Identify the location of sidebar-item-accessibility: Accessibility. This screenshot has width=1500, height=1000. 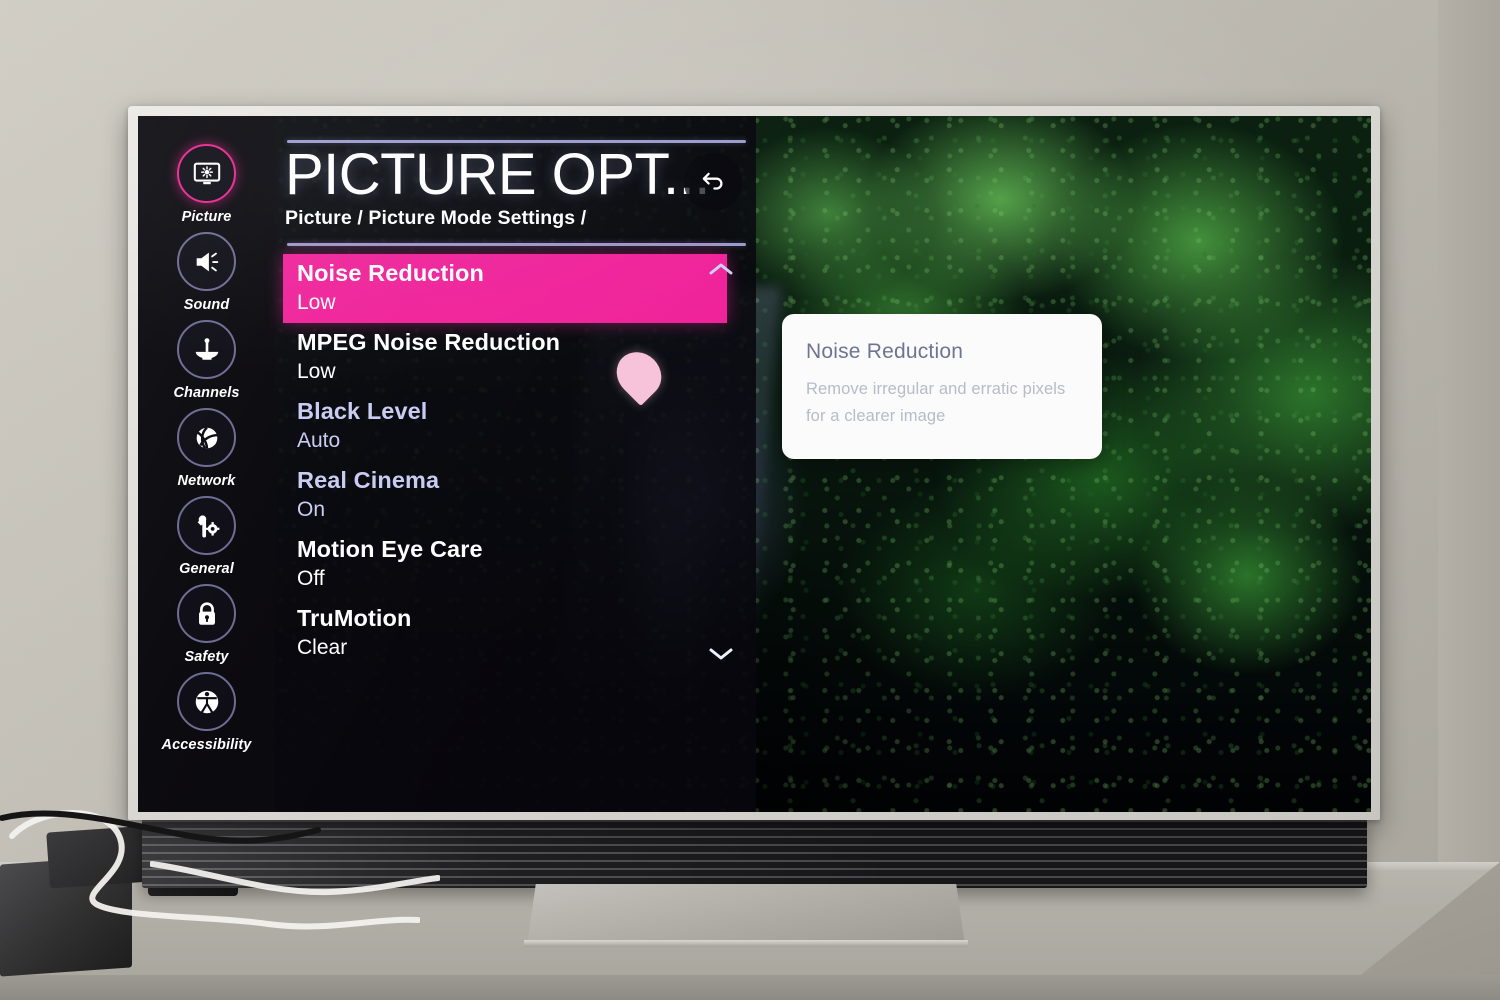
(207, 712).